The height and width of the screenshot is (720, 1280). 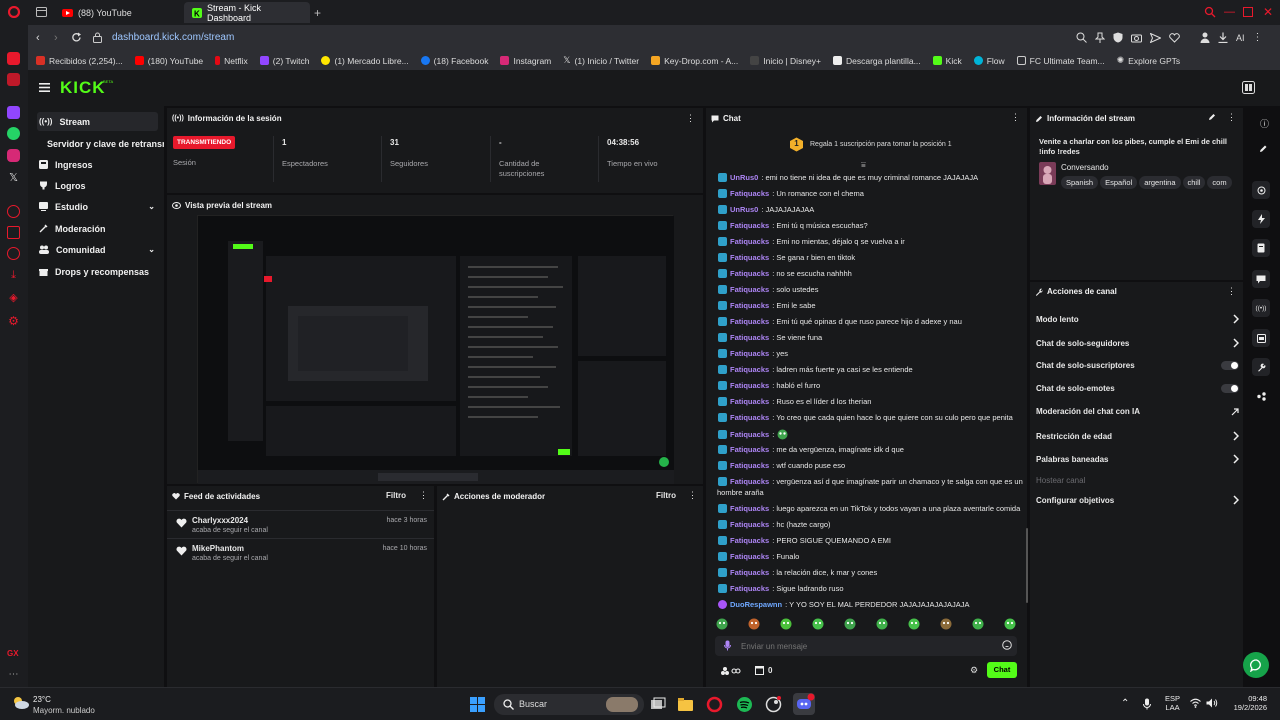 What do you see at coordinates (1147, 704) in the screenshot?
I see `mic-tray-icon` at bounding box center [1147, 704].